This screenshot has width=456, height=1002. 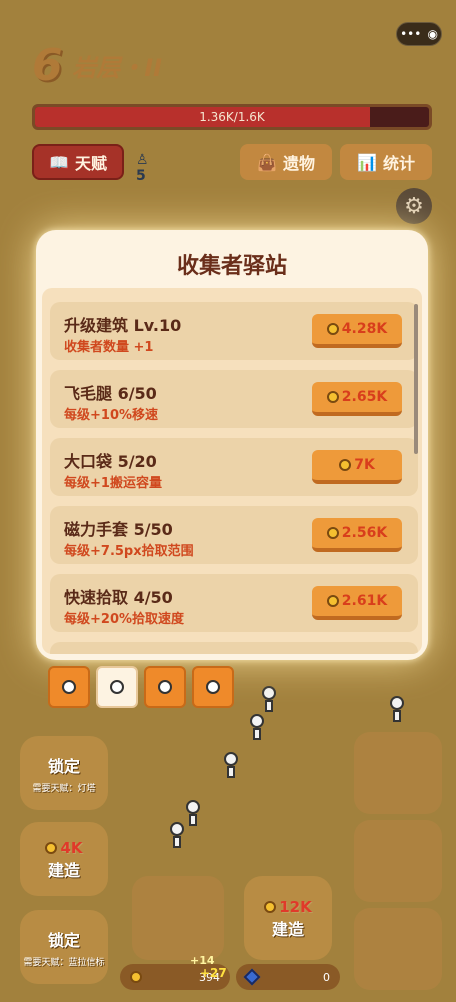 I want to click on more-icon: •••, so click(x=410, y=34).